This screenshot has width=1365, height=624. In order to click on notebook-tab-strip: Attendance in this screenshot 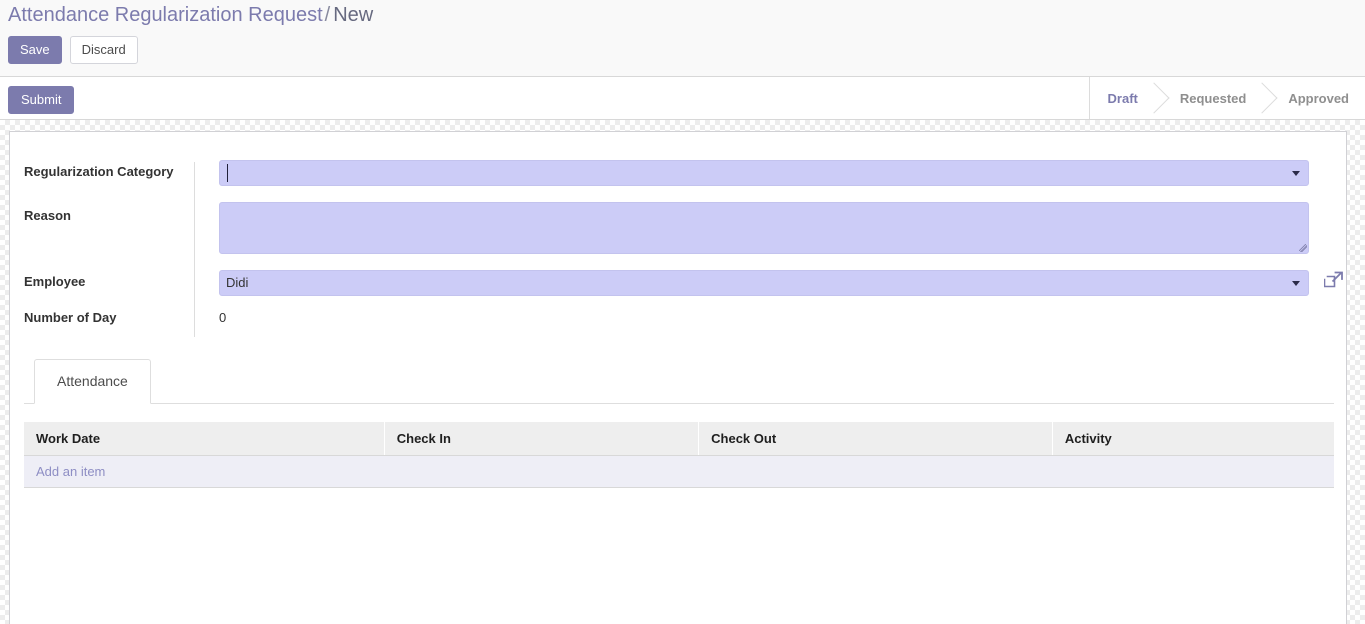, I will do `click(679, 381)`.